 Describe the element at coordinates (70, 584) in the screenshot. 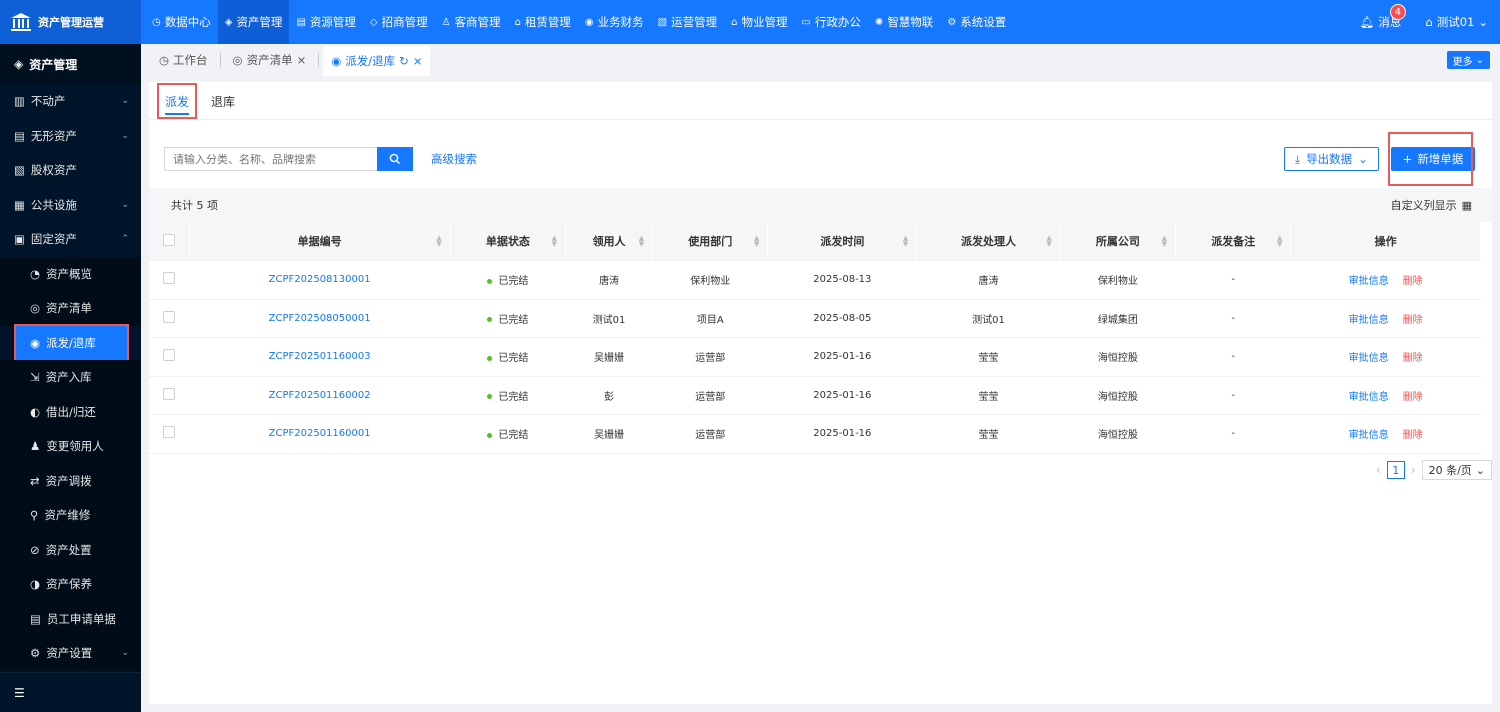

I see `sidebar-subitem-9: ◑ 资产保养` at that location.